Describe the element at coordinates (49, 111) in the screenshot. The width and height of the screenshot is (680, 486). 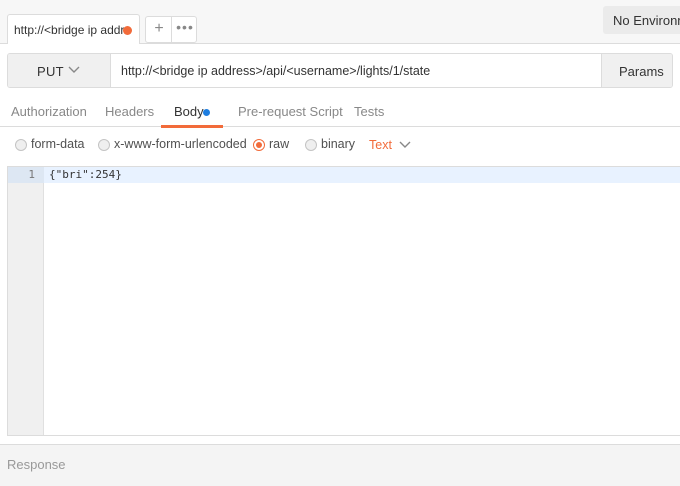
I see `tab-authorization: Authorization` at that location.